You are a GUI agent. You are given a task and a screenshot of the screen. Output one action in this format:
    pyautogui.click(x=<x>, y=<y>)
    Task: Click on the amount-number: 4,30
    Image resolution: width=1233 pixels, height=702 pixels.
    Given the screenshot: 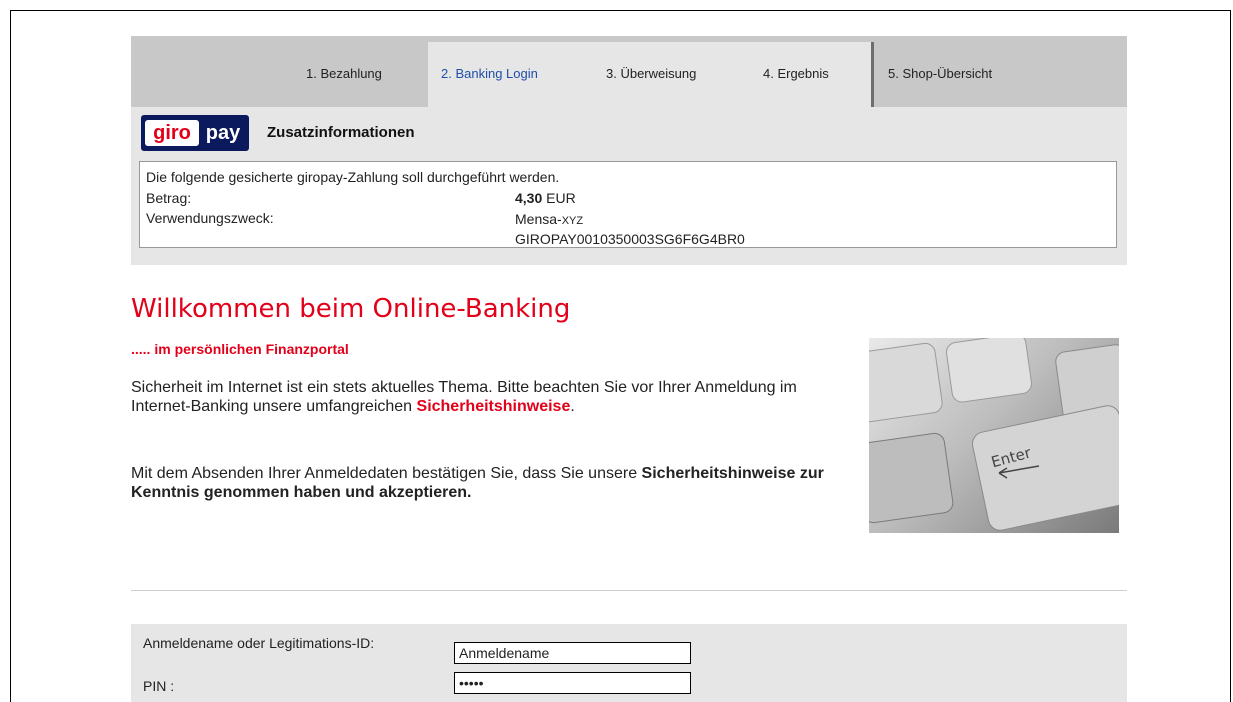 What is the action you would take?
    pyautogui.click(x=529, y=198)
    